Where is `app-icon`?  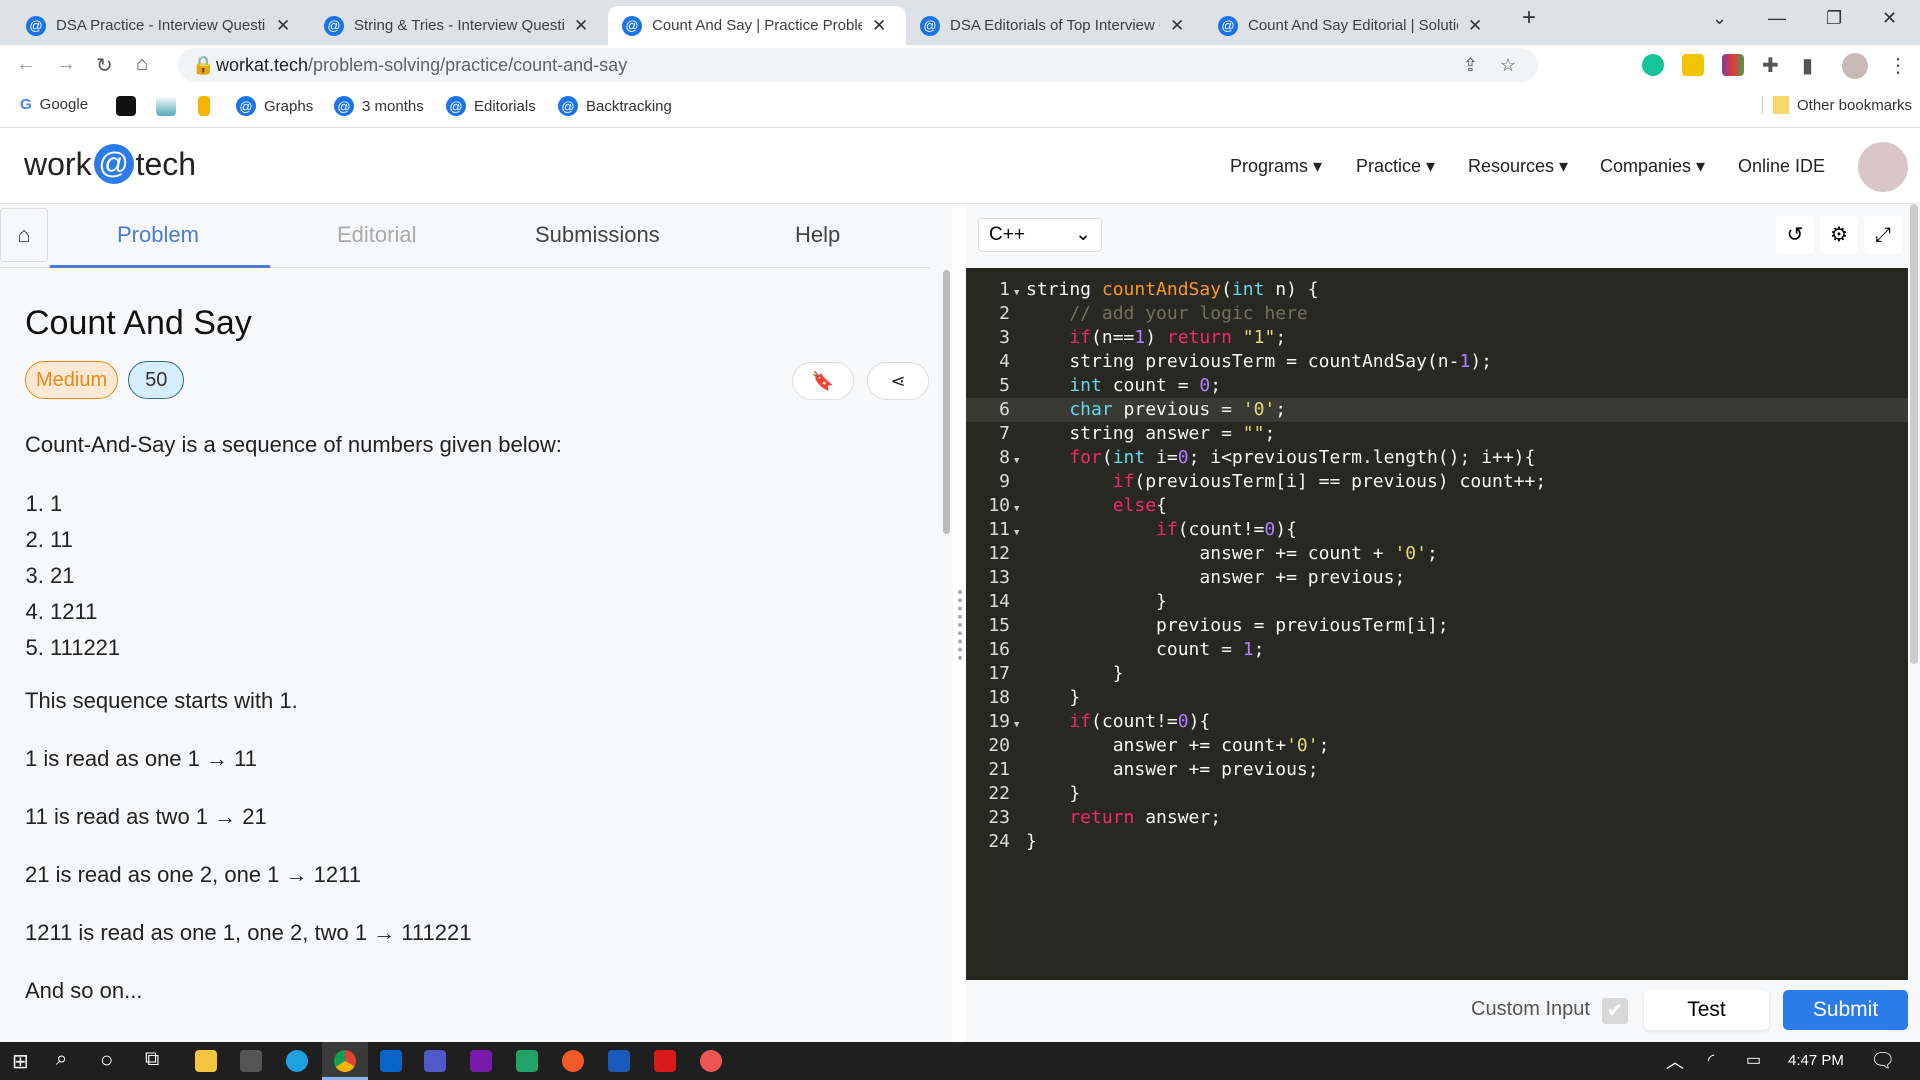
app-icon is located at coordinates (711, 1061).